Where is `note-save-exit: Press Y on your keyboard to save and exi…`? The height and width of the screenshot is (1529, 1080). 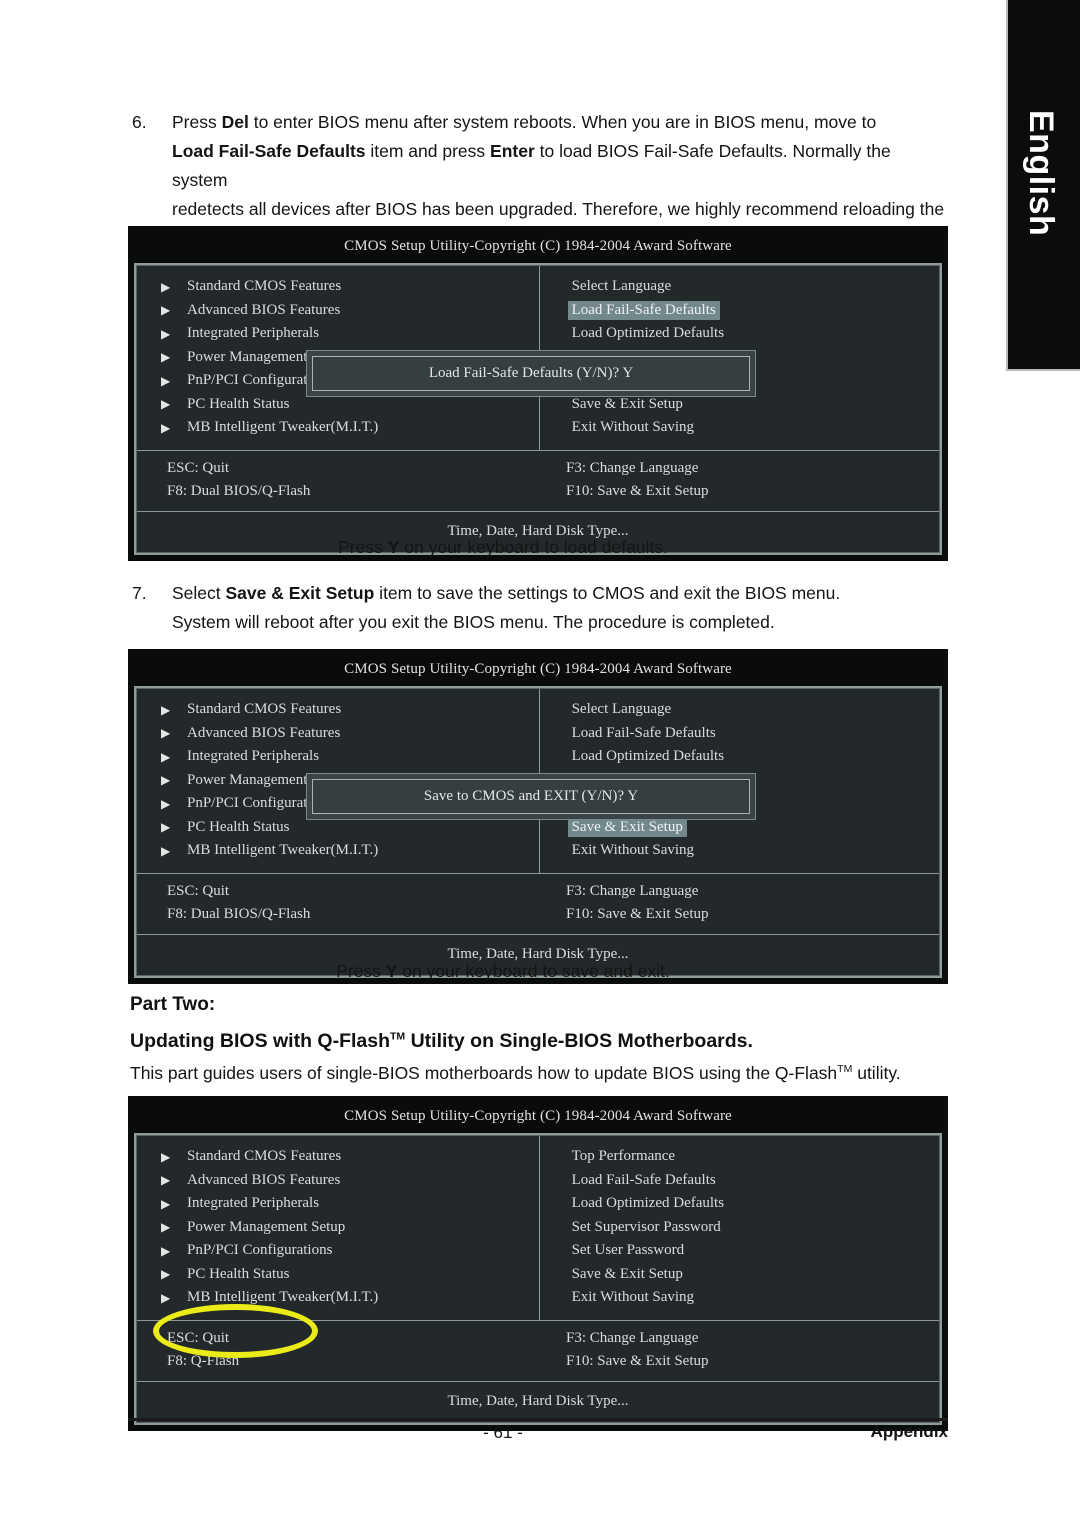 note-save-exit: Press Y on your keyboard to save and exi… is located at coordinates (503, 971).